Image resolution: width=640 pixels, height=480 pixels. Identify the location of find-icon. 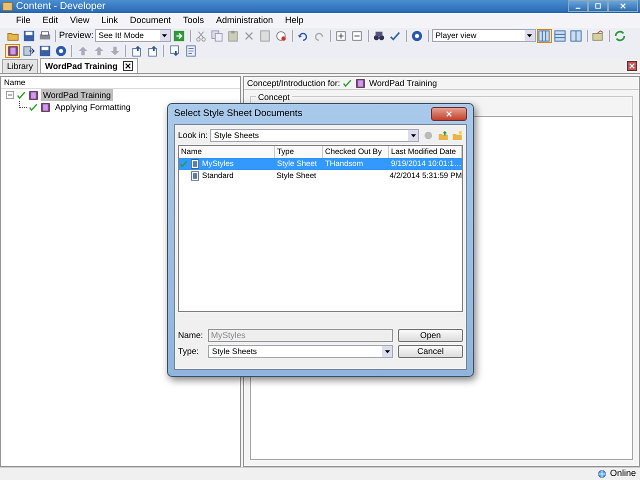
(379, 36).